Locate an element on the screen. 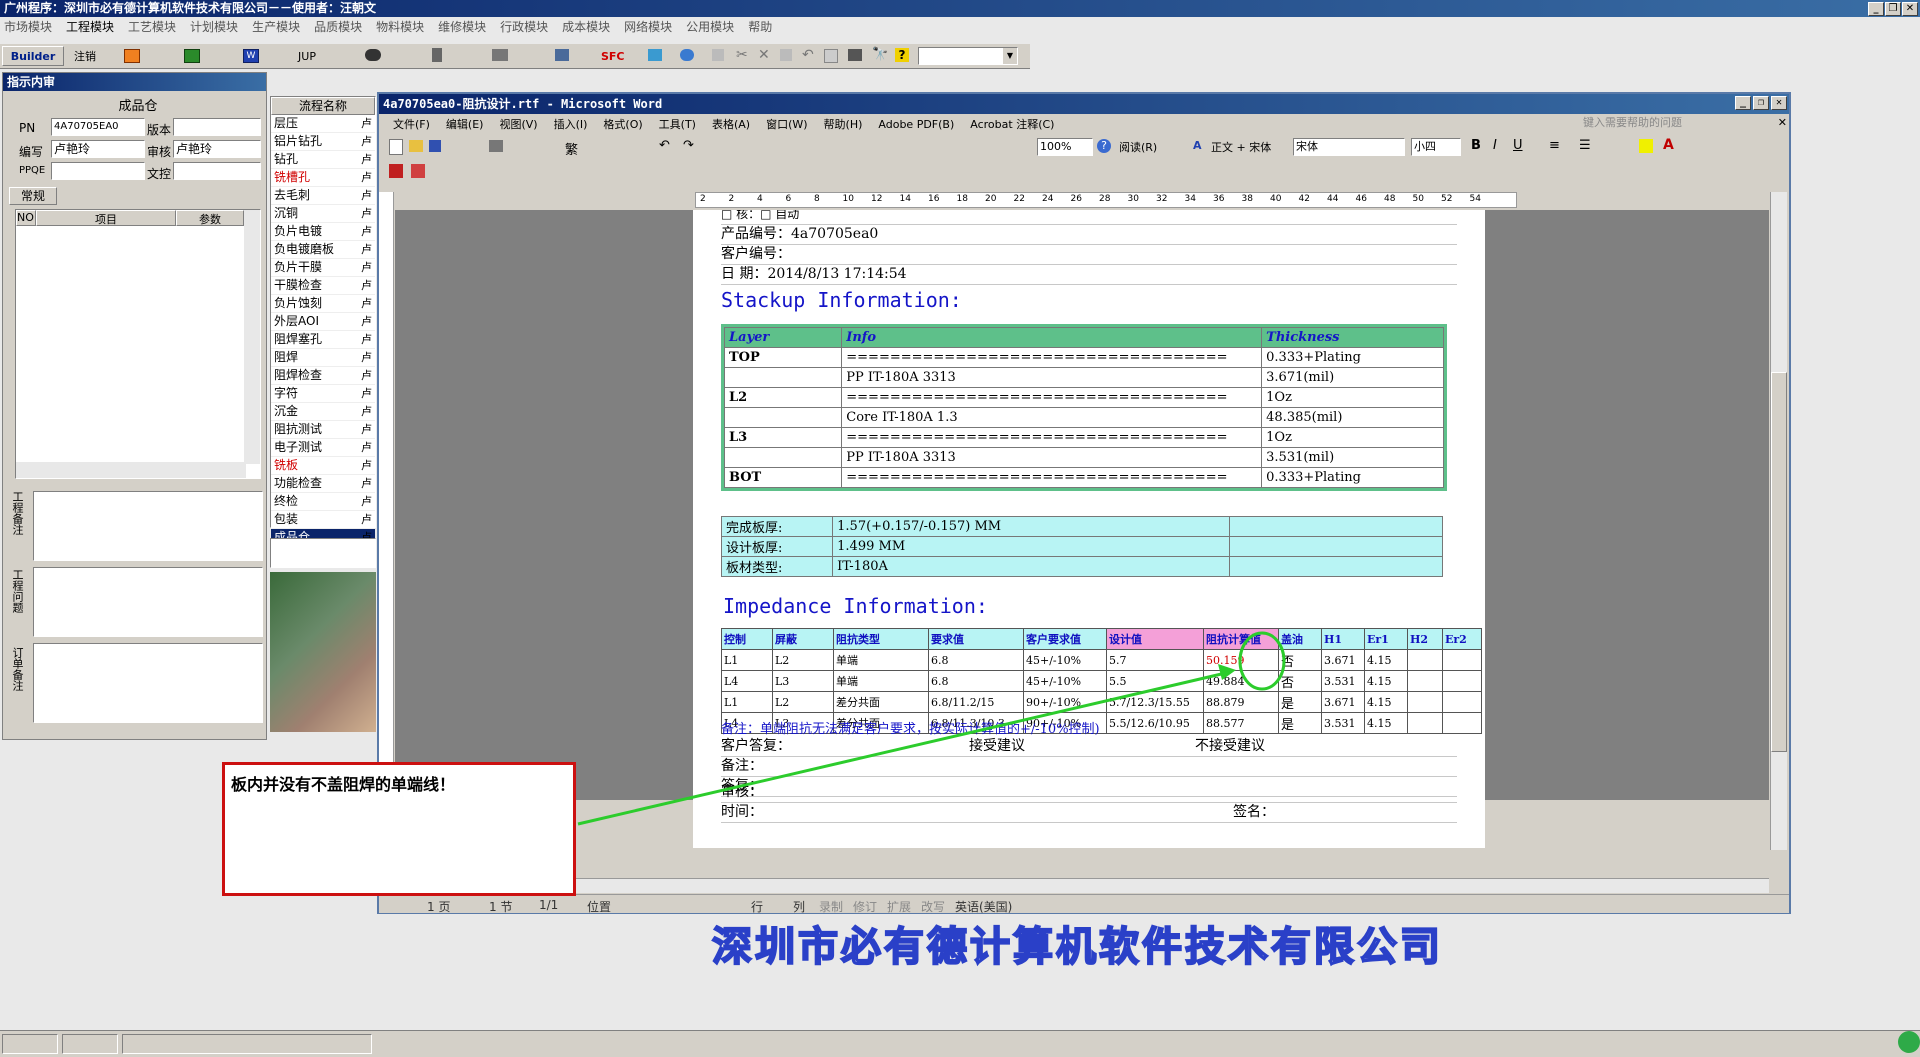 This screenshot has height=1057, width=1920. network-status-icon is located at coordinates (1909, 1042).